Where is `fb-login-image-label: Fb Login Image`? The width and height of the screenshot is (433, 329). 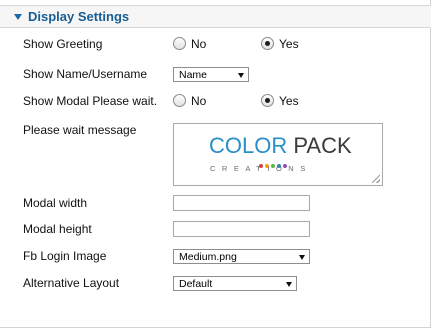 fb-login-image-label: Fb Login Image is located at coordinates (65, 256).